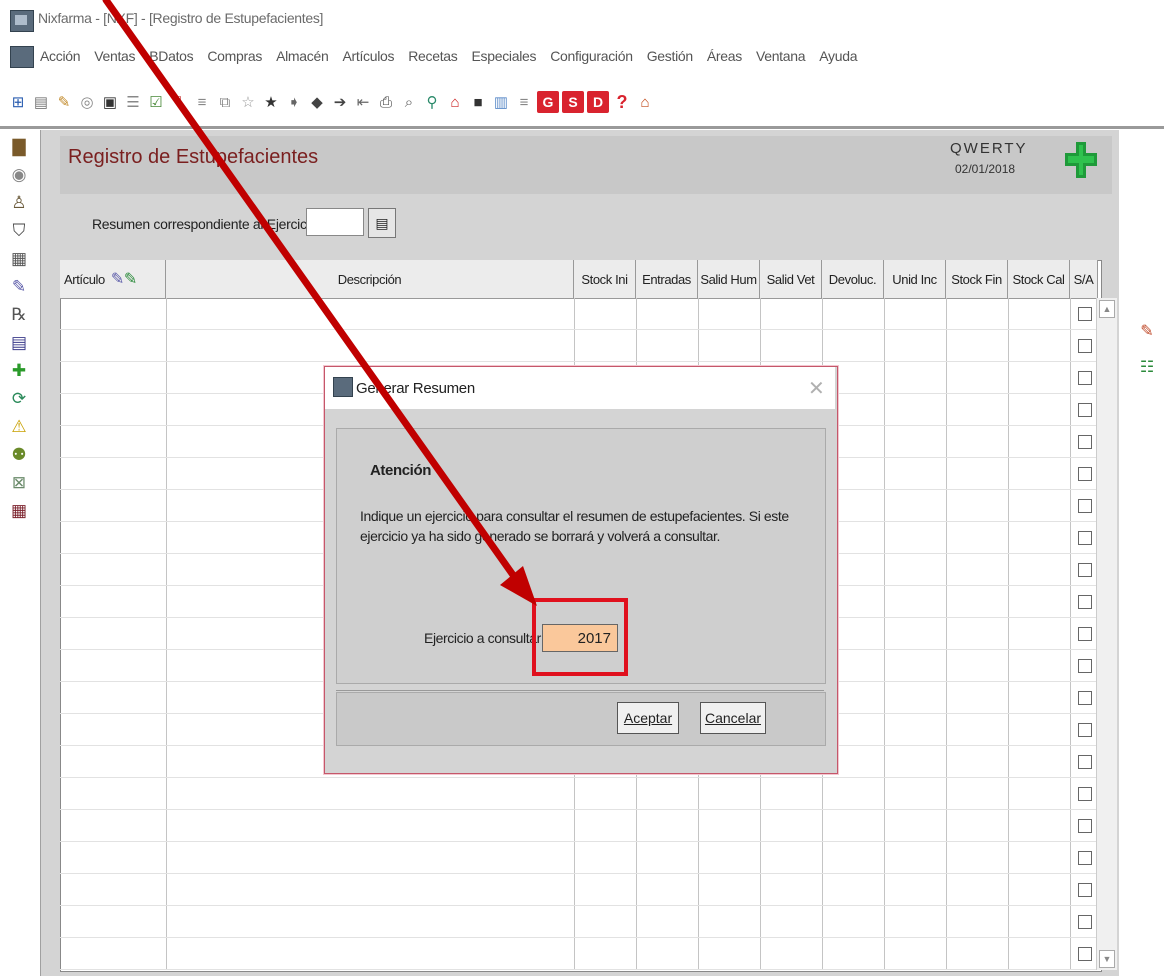 This screenshot has height=976, width=1164. Describe the element at coordinates (19, 399) in the screenshot. I see `sync-icon: ⟳` at that location.